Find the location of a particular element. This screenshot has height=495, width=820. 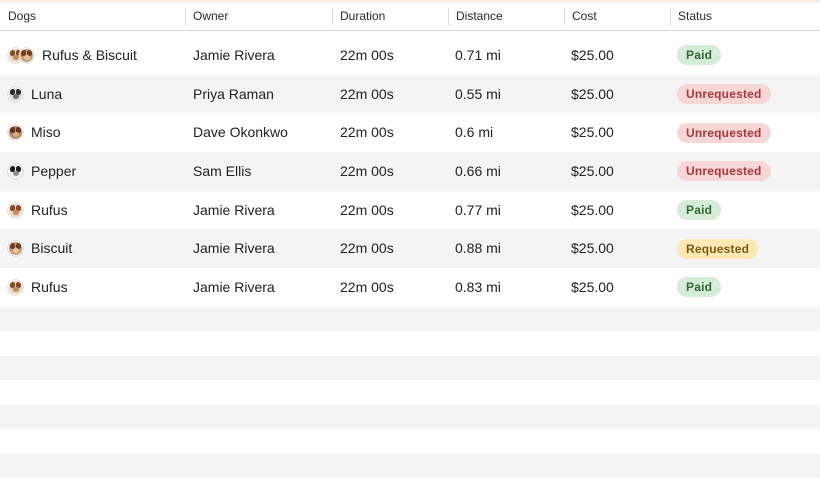

distance-cell: 0.83 mi is located at coordinates (478, 287).